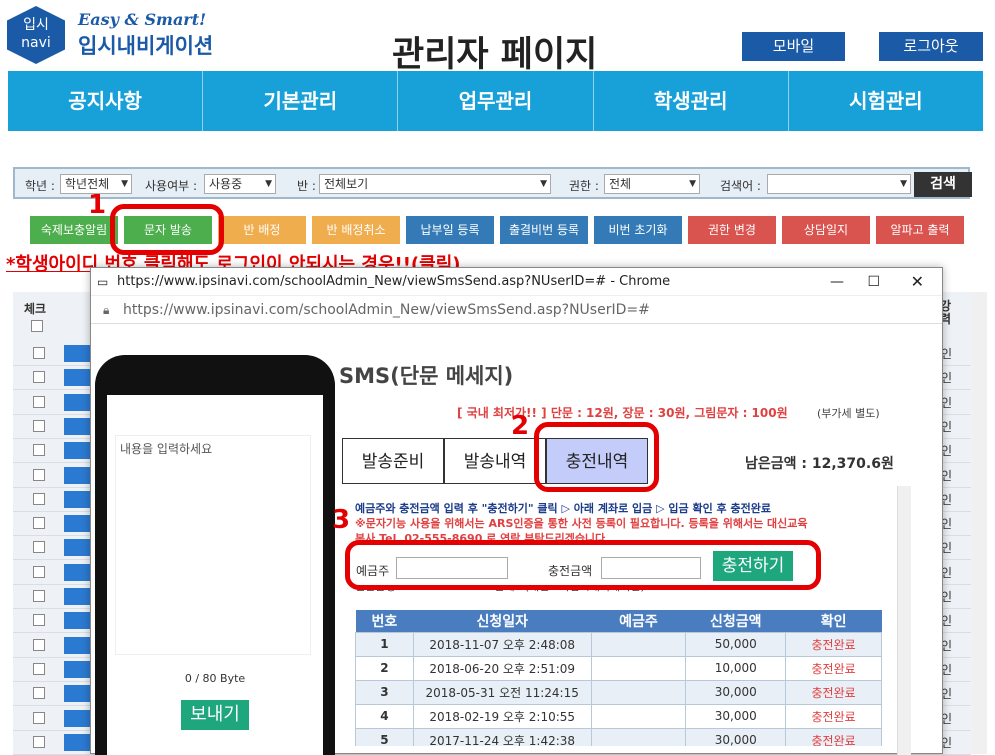 This screenshot has height=755, width=995. Describe the element at coordinates (262, 230) in the screenshot. I see `action-button: 반 배정` at that location.